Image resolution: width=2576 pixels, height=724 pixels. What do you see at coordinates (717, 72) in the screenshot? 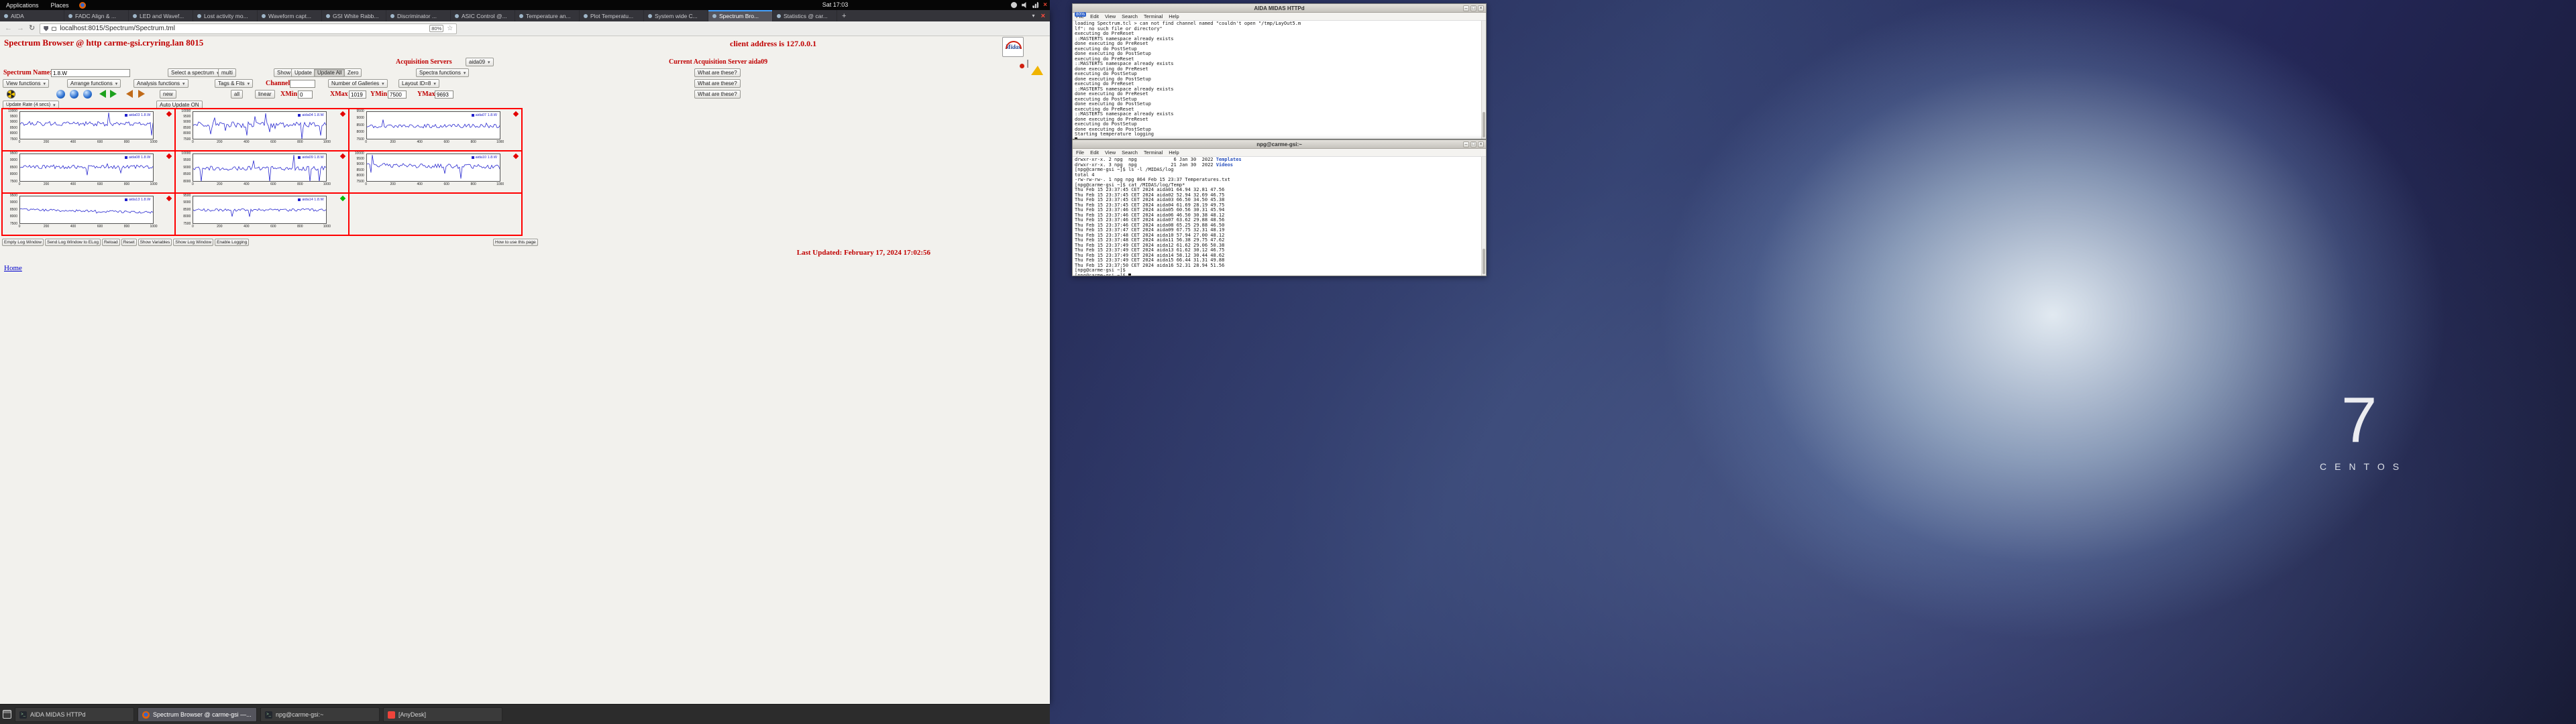
I see `what-are-these-button-1: What are these?` at bounding box center [717, 72].